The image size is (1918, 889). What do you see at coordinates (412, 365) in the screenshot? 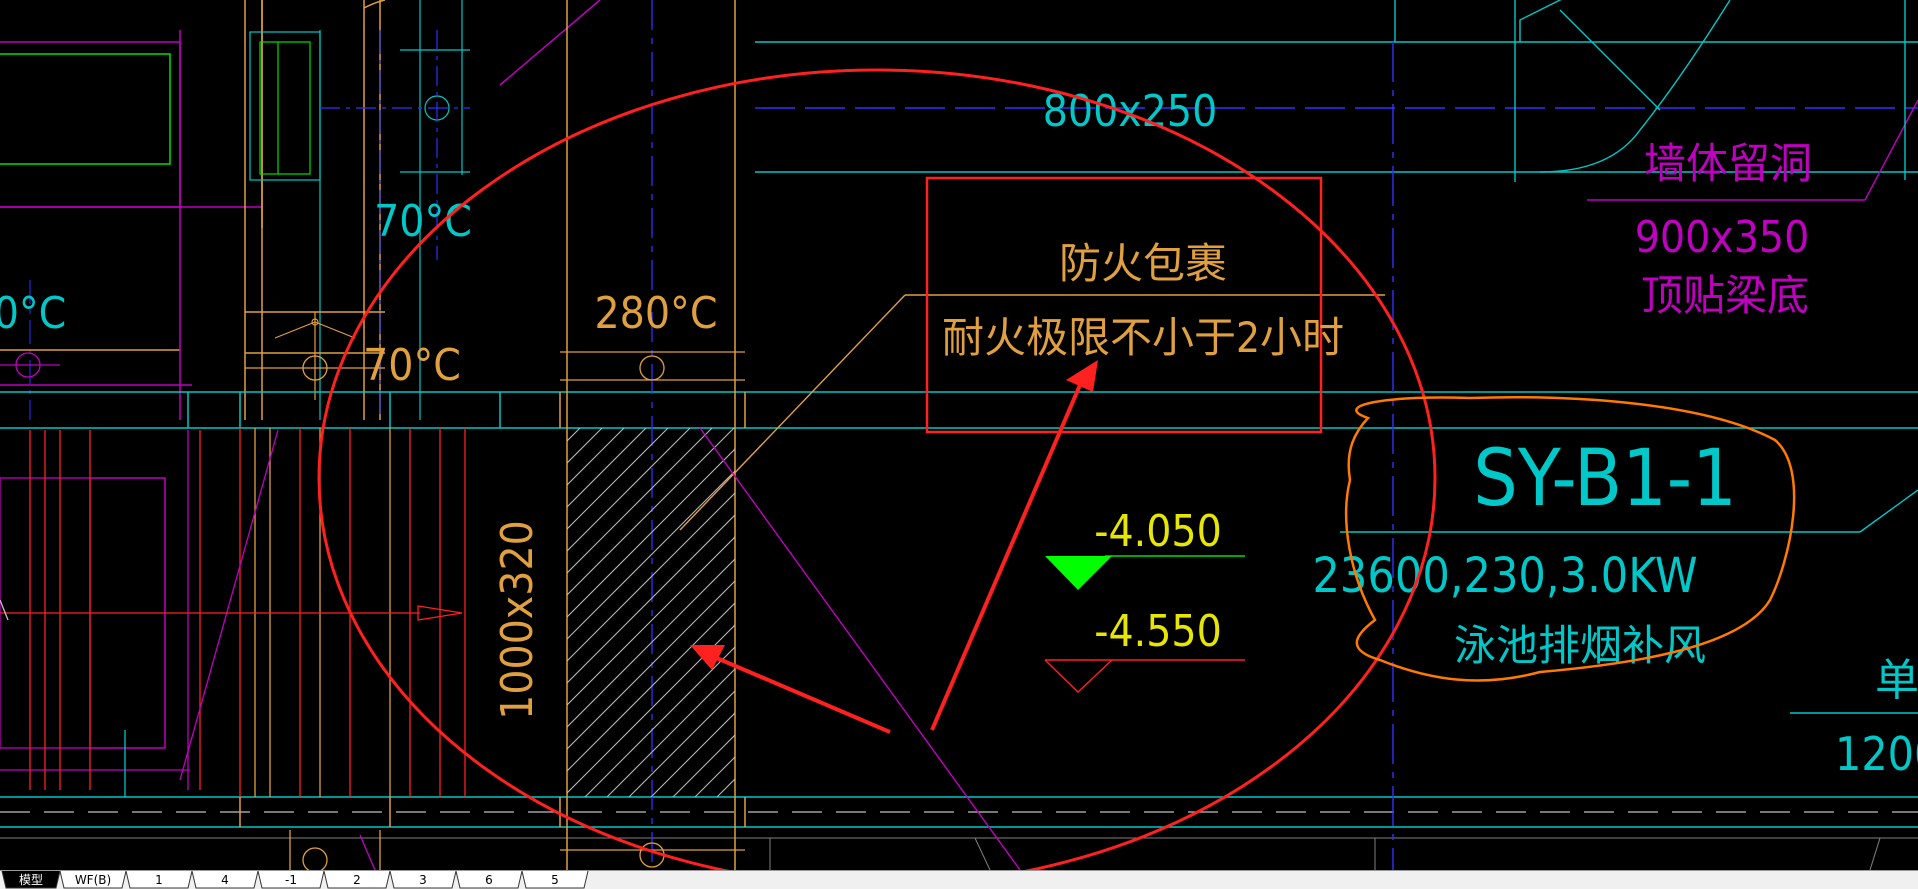
I see `temperature-label-70-lower: 70°C` at bounding box center [412, 365].